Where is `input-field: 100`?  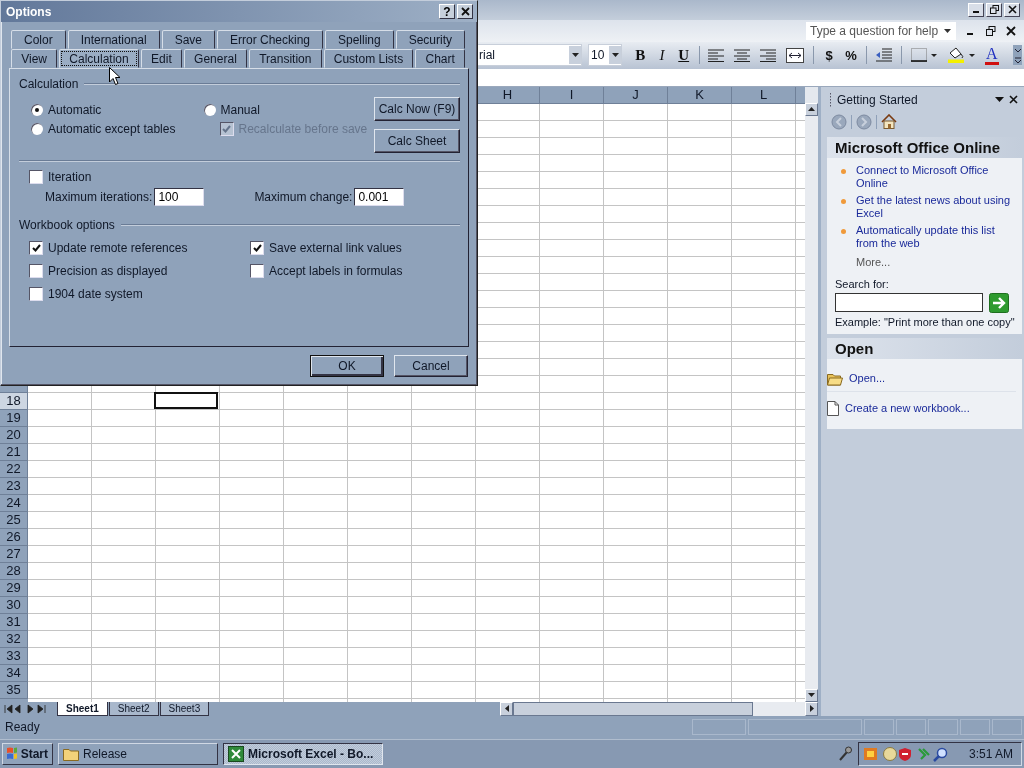
input-field: 100 is located at coordinates (179, 197).